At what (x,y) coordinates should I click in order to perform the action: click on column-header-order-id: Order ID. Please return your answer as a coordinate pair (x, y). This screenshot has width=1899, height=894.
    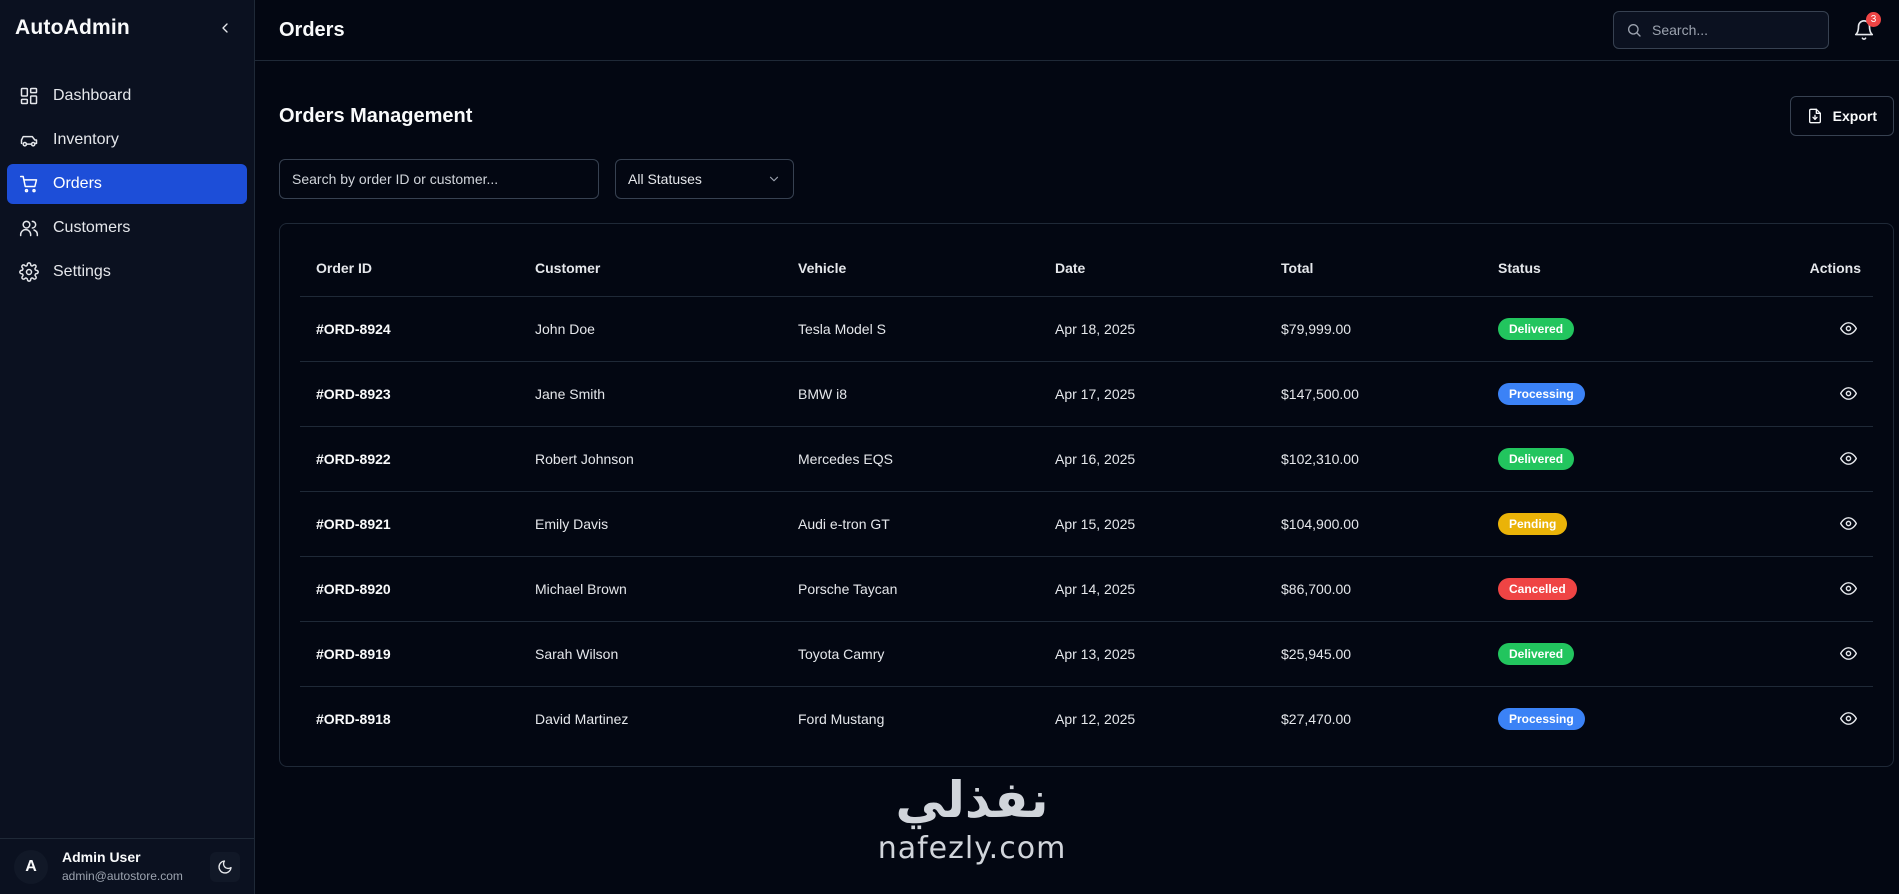
    Looking at the image, I should click on (409, 268).